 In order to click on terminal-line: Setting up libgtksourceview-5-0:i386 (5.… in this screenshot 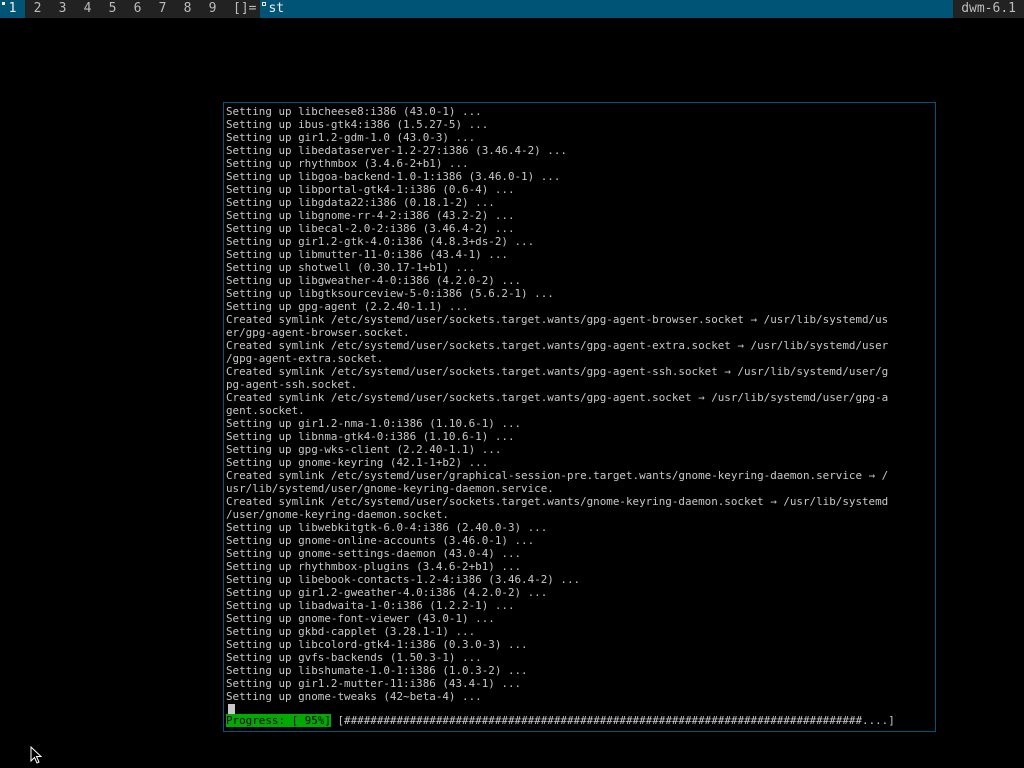, I will do `click(390, 293)`.